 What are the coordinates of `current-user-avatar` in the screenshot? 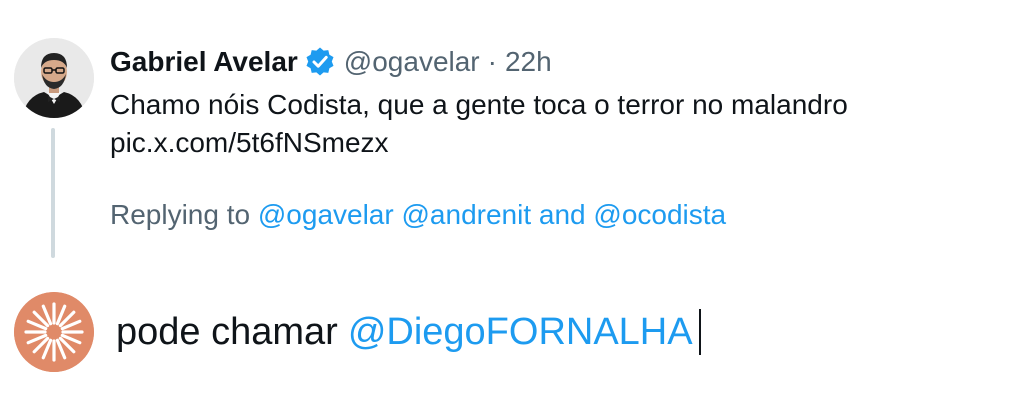 It's located at (54, 332).